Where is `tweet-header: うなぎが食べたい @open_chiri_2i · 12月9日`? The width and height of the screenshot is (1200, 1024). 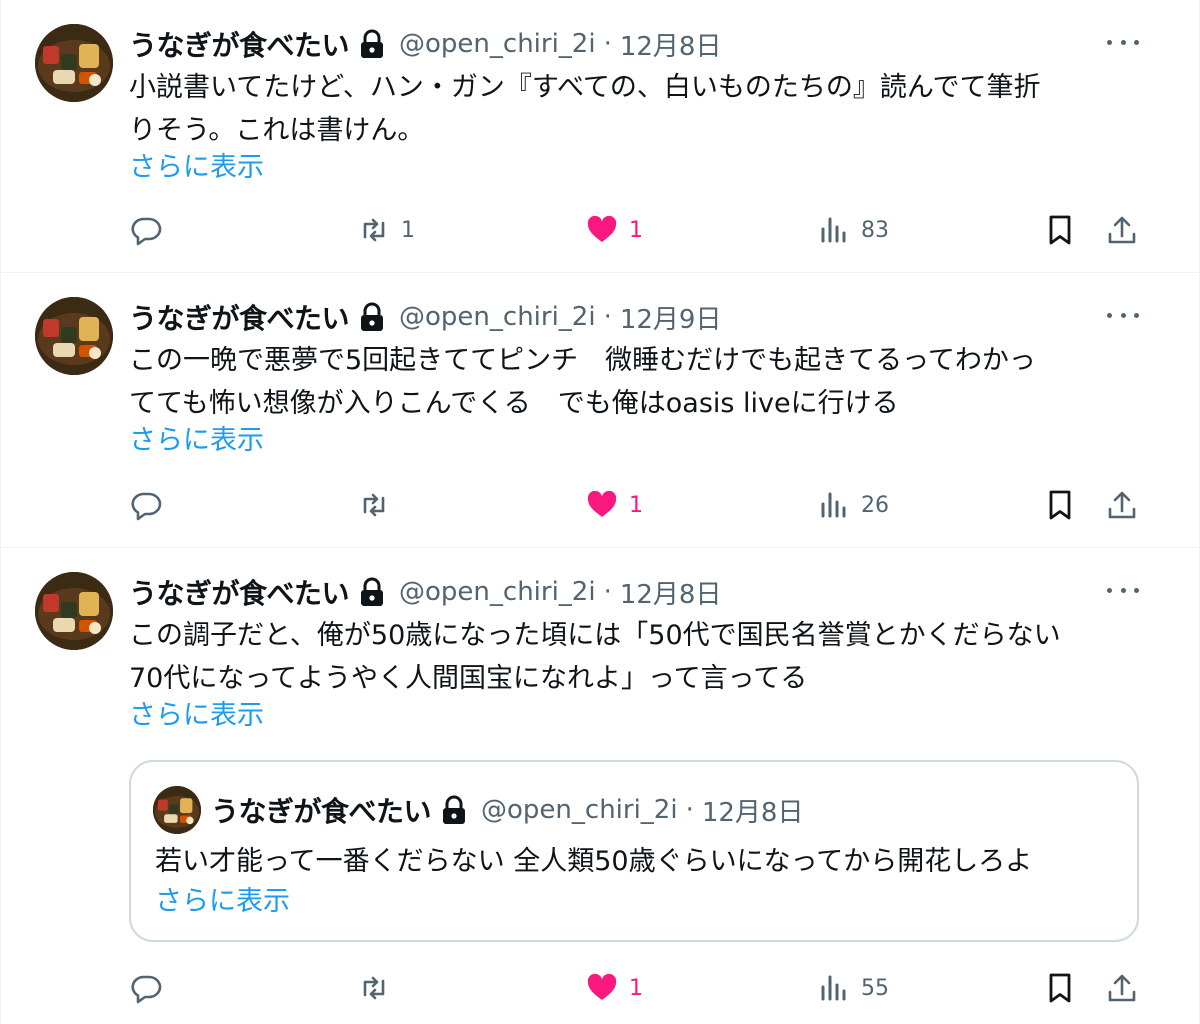 tweet-header: うなぎが食べたい @open_chiri_2i · 12月9日 is located at coordinates (425, 317).